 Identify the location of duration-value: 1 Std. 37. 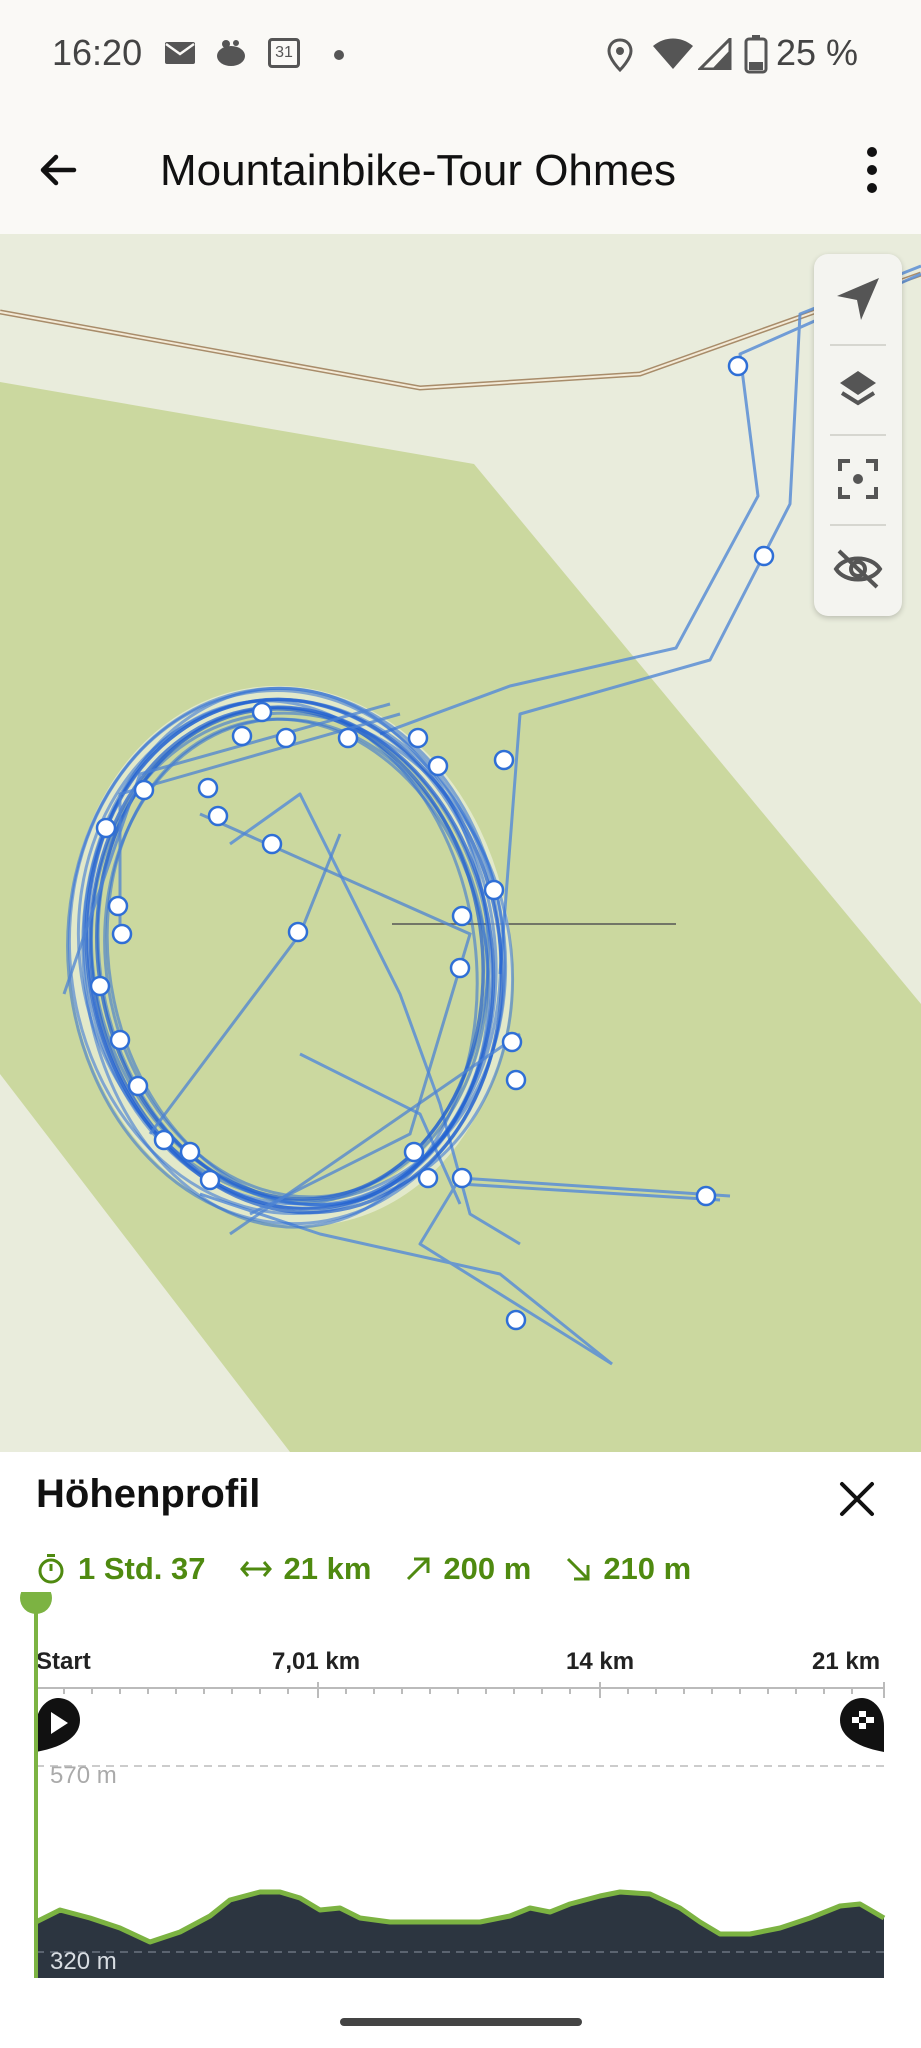
(142, 1568).